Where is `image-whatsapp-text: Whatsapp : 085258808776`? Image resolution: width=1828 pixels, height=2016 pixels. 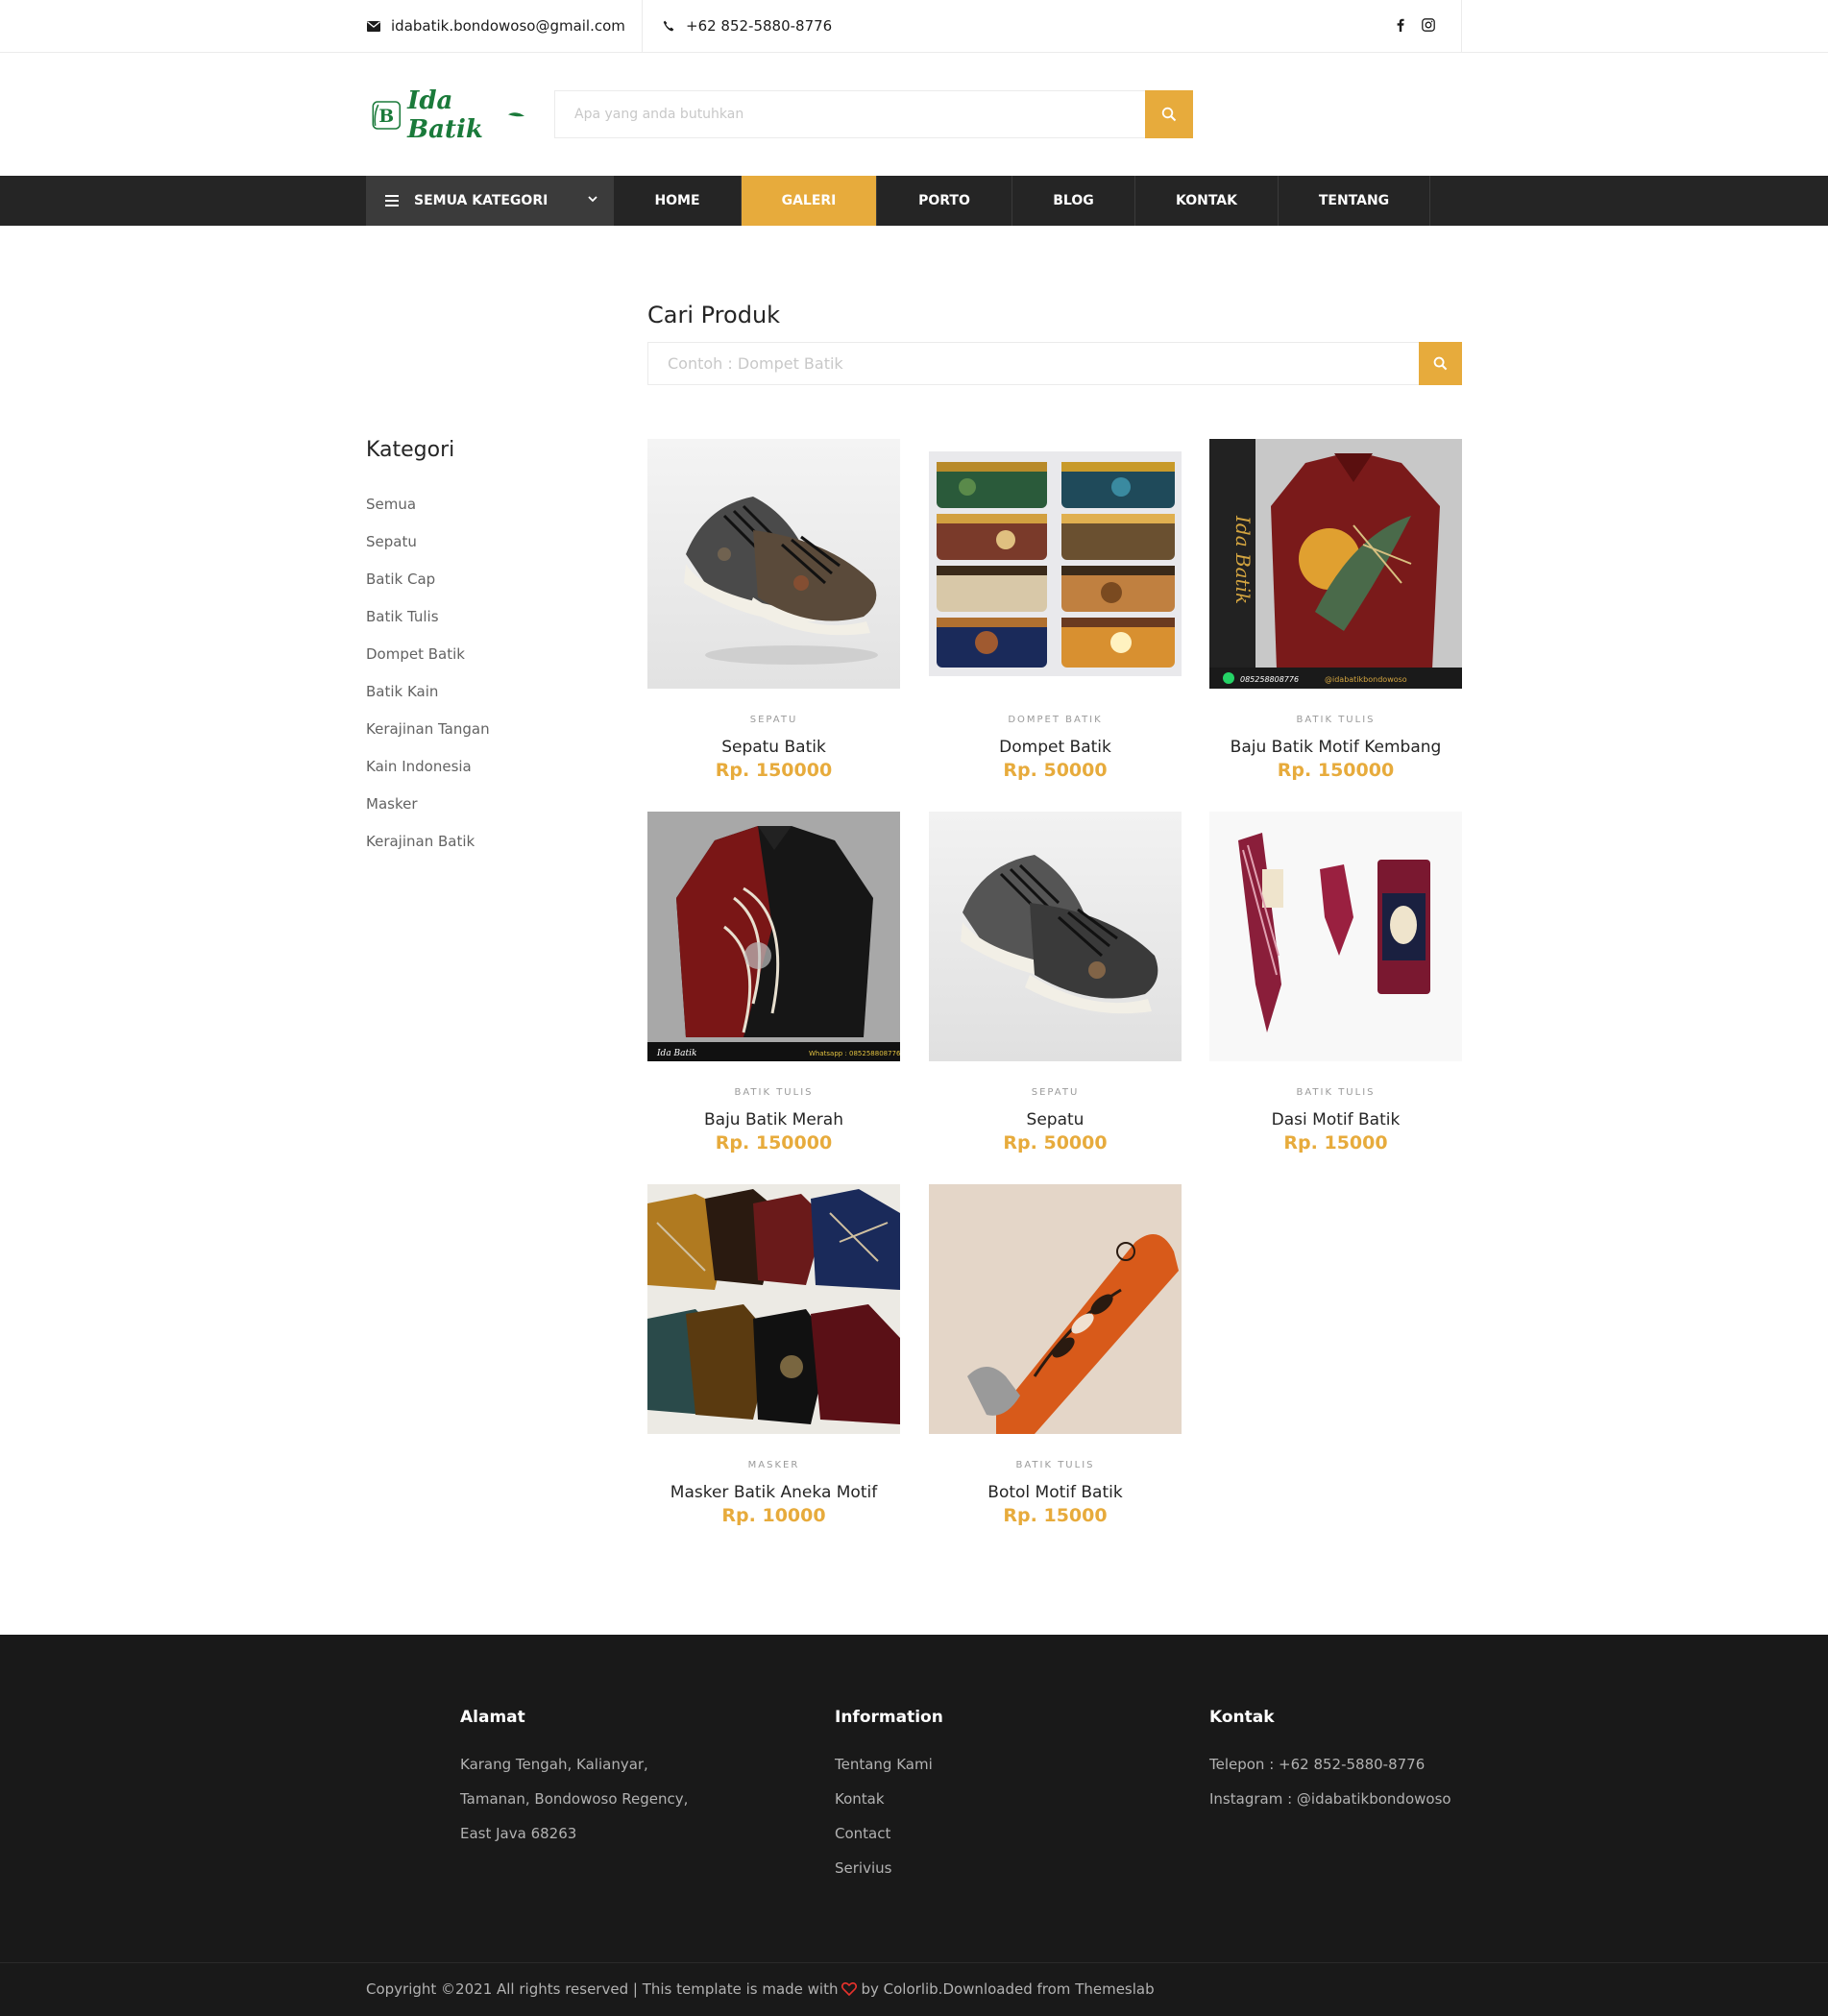
image-whatsapp-text: Whatsapp : 085258808776 is located at coordinates (854, 1053).